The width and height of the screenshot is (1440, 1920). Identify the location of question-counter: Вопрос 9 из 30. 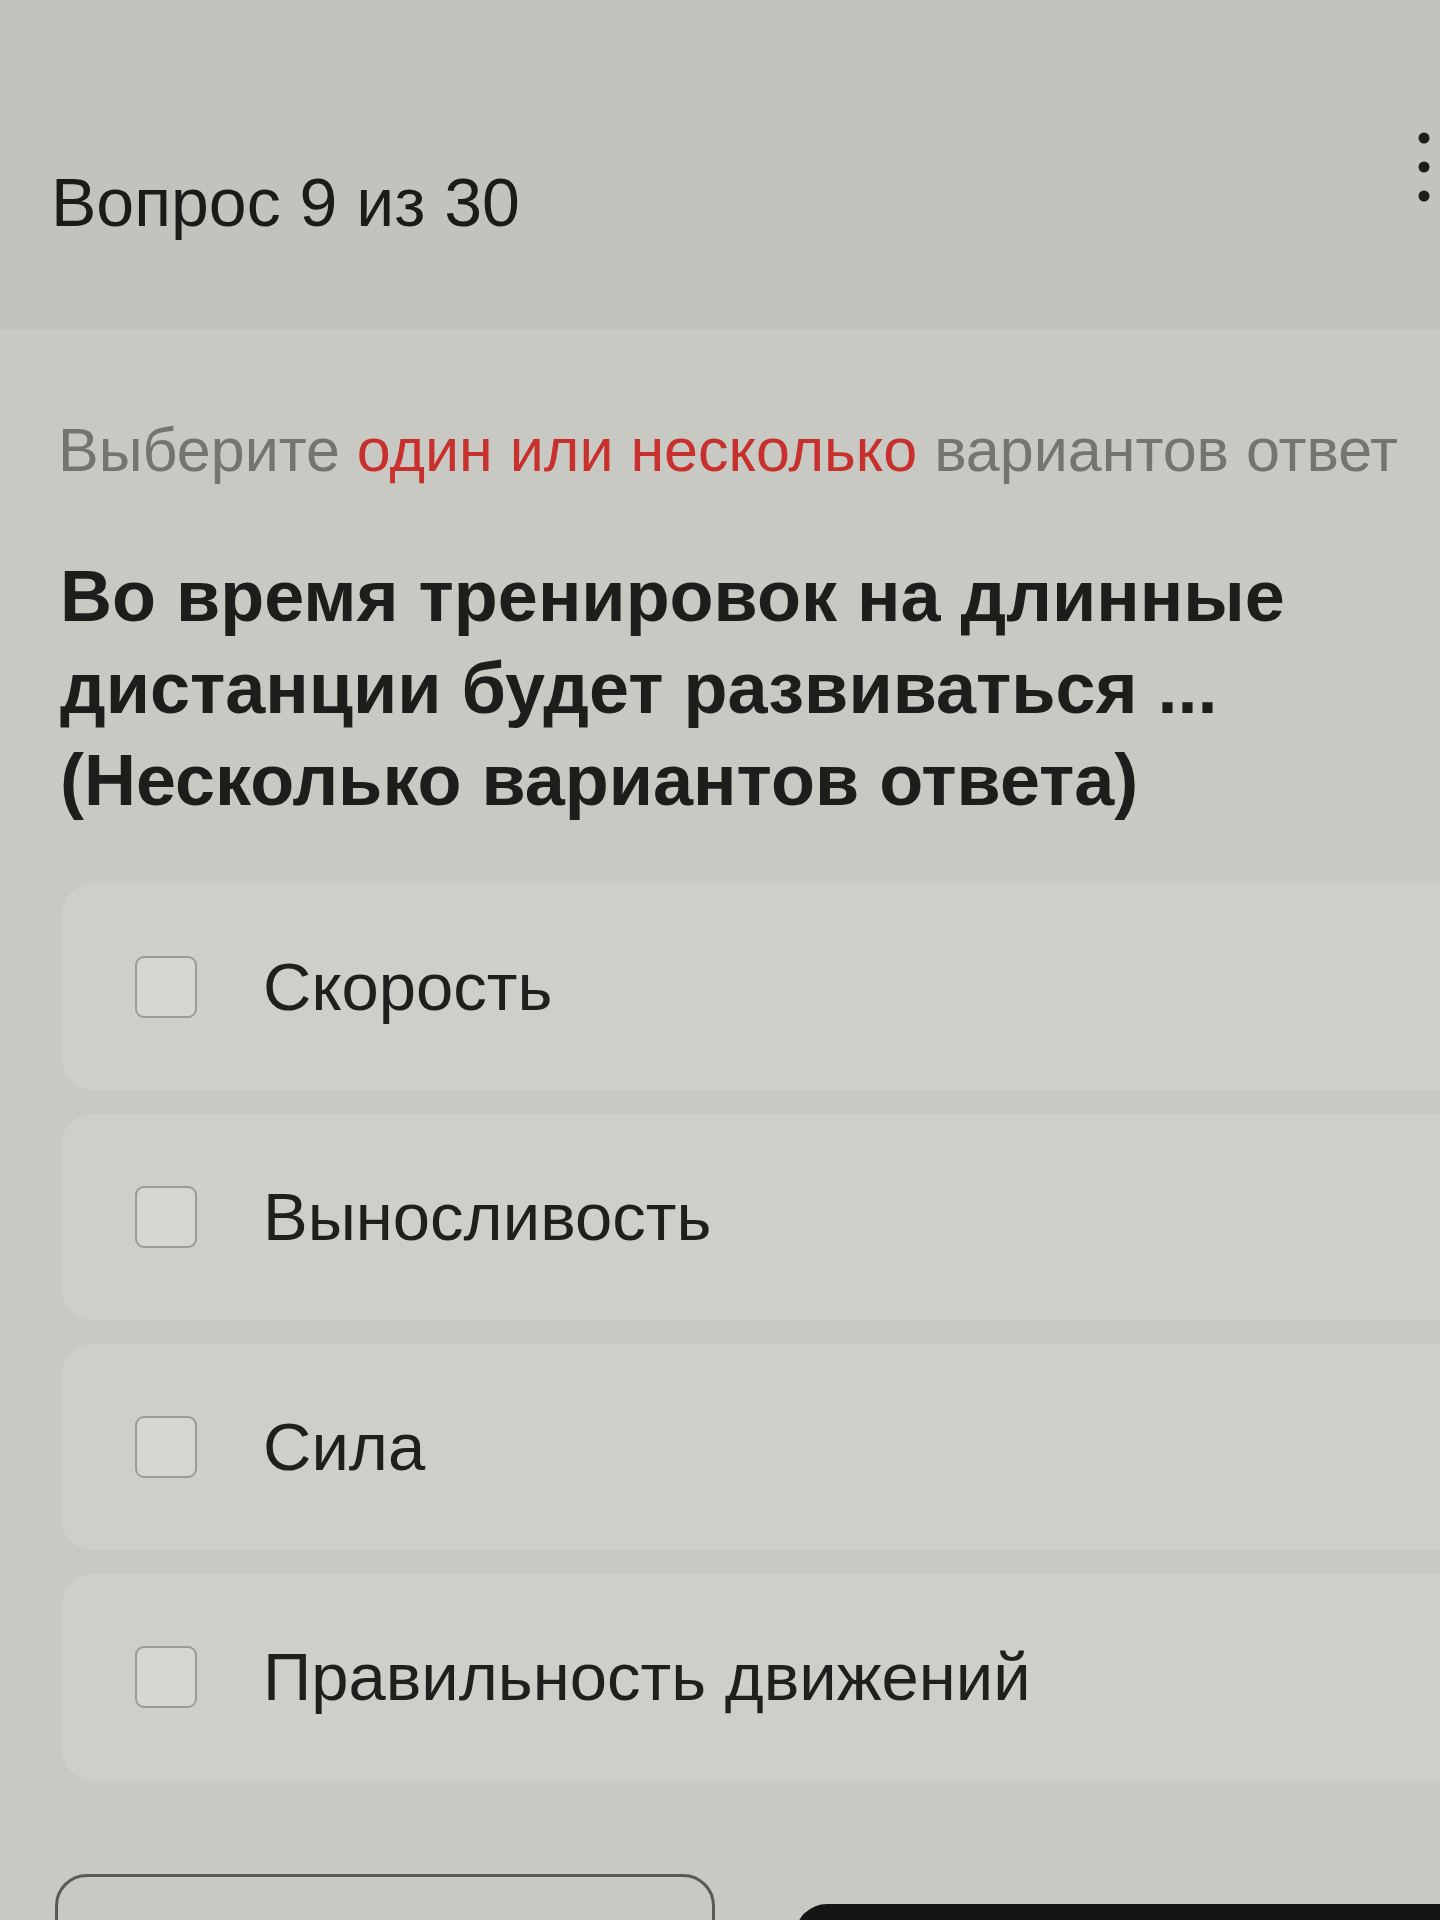
(285, 202).